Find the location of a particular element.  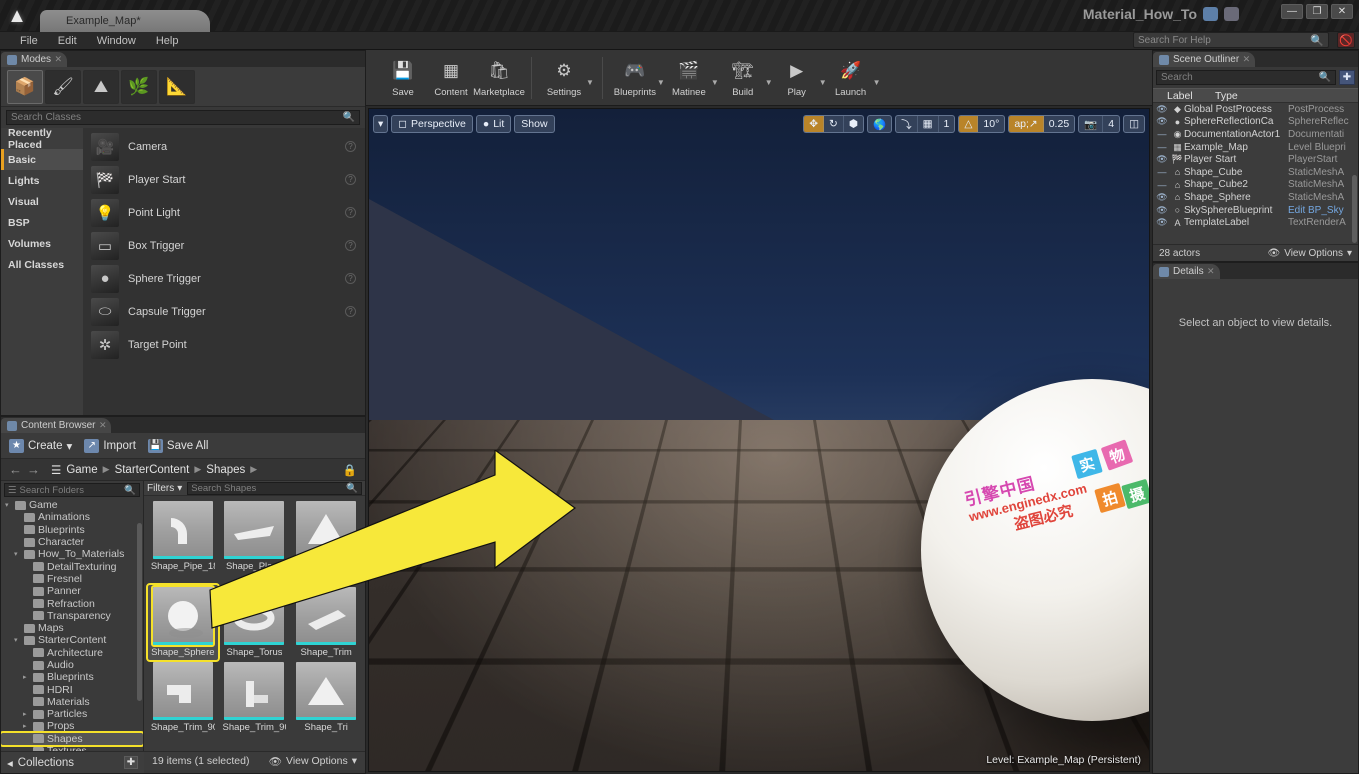

foliage-mode-icon: 🌿 is located at coordinates (139, 86).